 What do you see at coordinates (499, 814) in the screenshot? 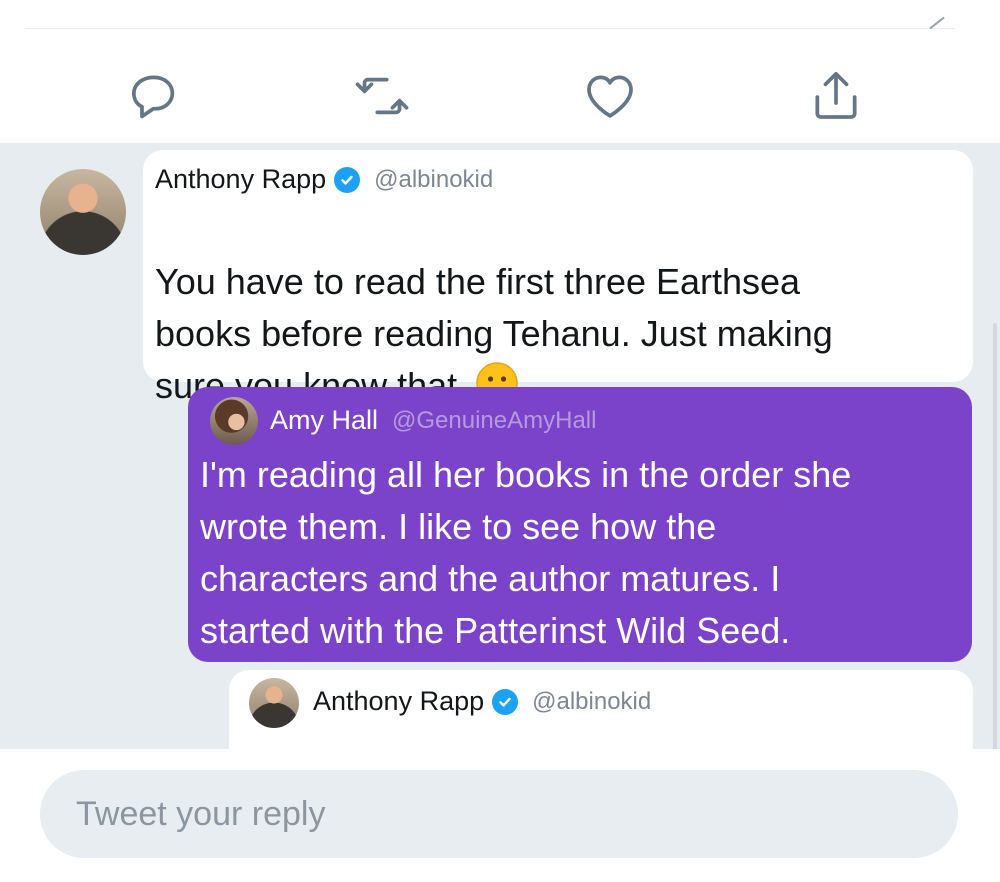
I see `reply-input` at bounding box center [499, 814].